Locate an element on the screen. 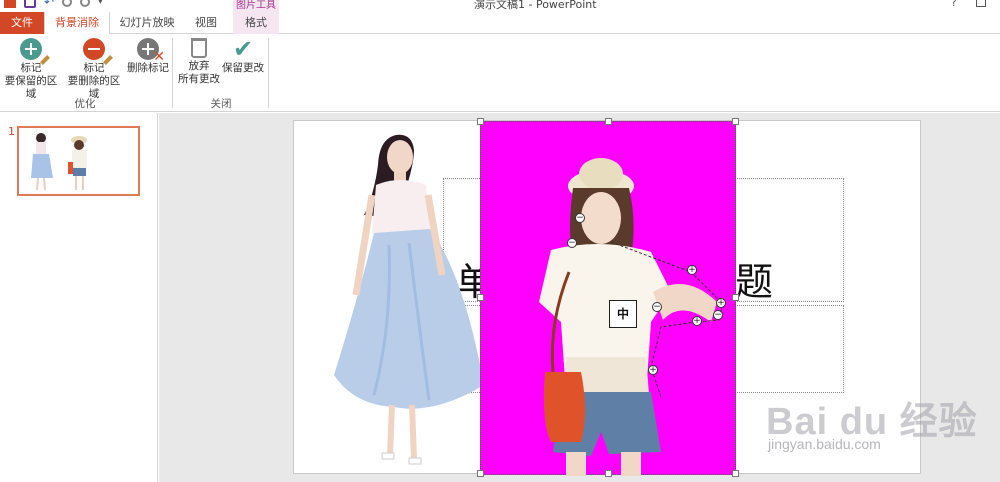 The image size is (1000, 482). delete-mark-button: ✕ 删除标记 is located at coordinates (148, 56).